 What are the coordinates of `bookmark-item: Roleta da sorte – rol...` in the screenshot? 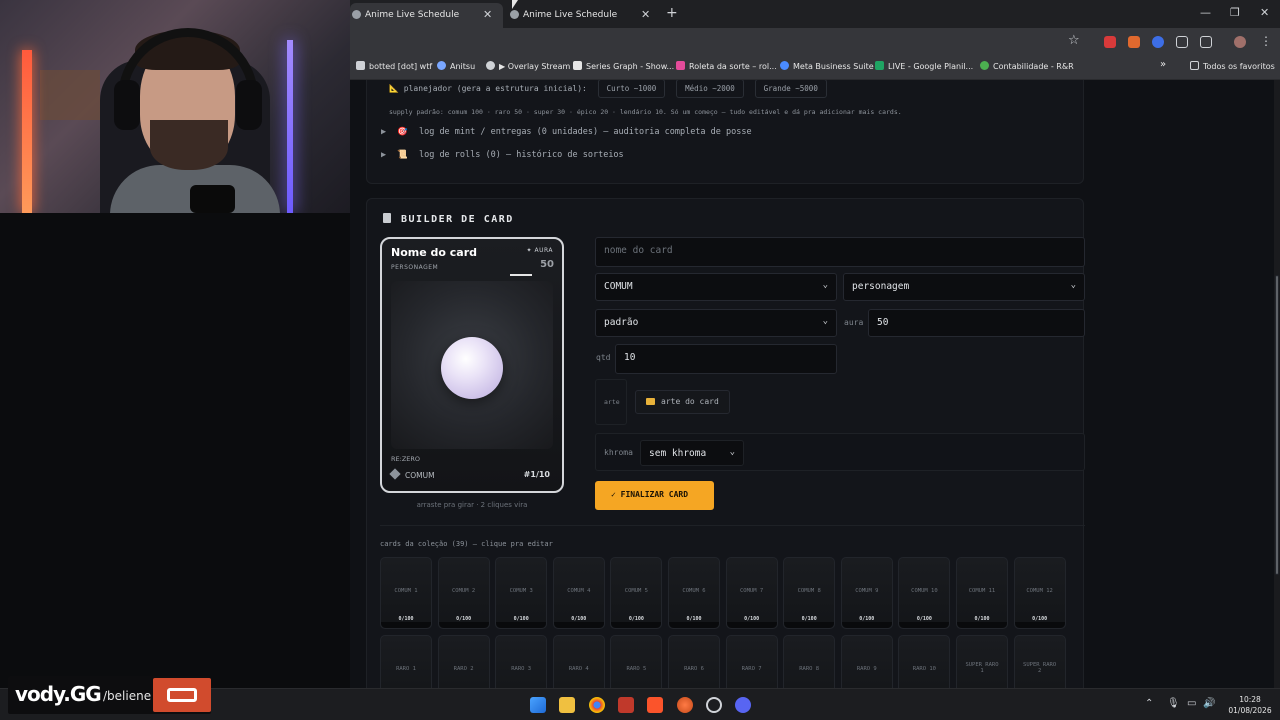 It's located at (726, 66).